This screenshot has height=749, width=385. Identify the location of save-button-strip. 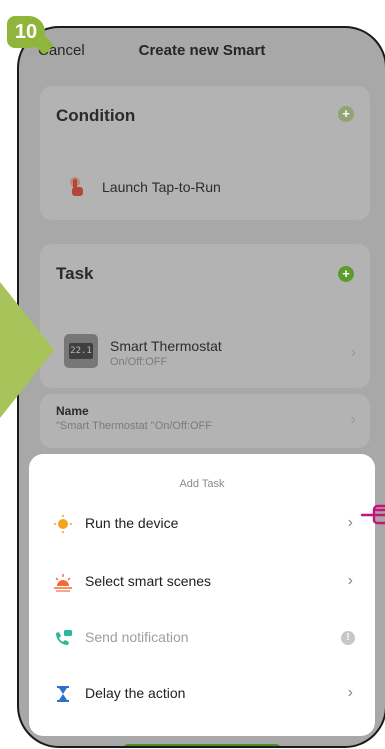
(202, 745).